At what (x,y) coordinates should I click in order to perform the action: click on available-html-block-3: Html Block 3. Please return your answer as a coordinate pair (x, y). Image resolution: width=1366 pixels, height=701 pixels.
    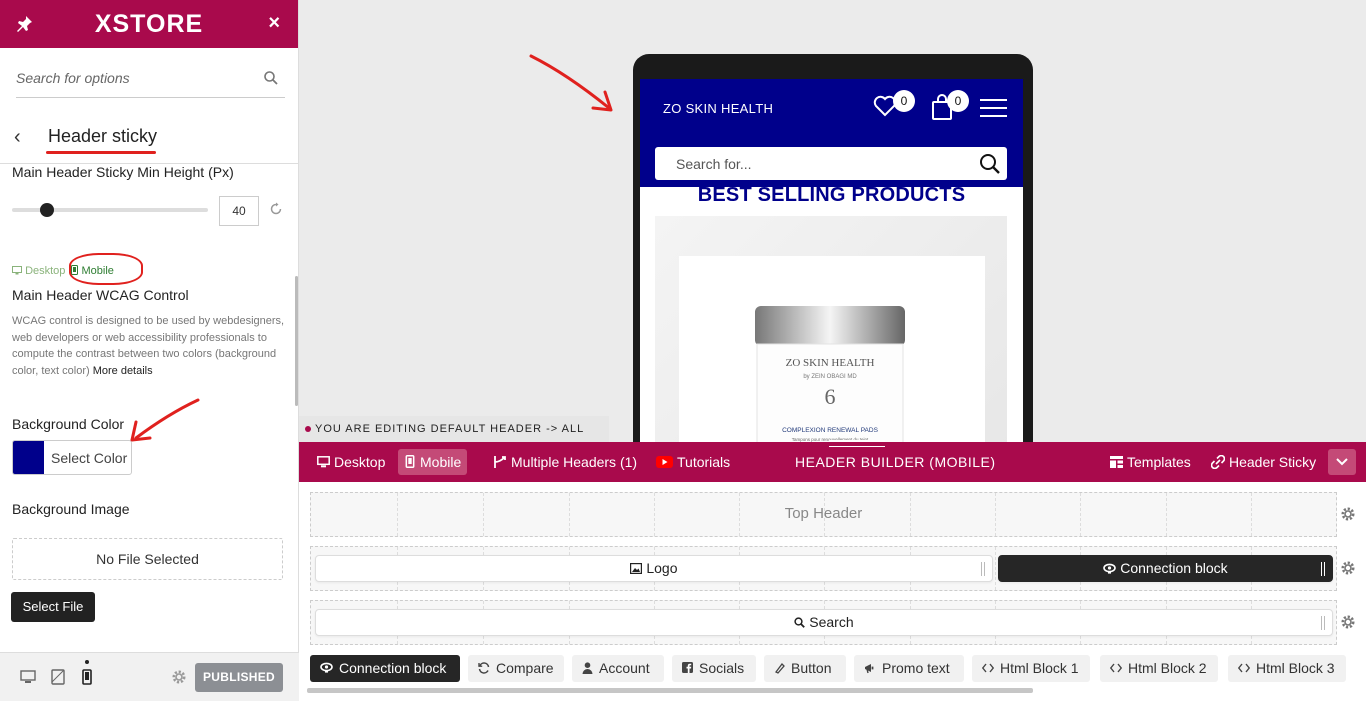
    Looking at the image, I should click on (1287, 668).